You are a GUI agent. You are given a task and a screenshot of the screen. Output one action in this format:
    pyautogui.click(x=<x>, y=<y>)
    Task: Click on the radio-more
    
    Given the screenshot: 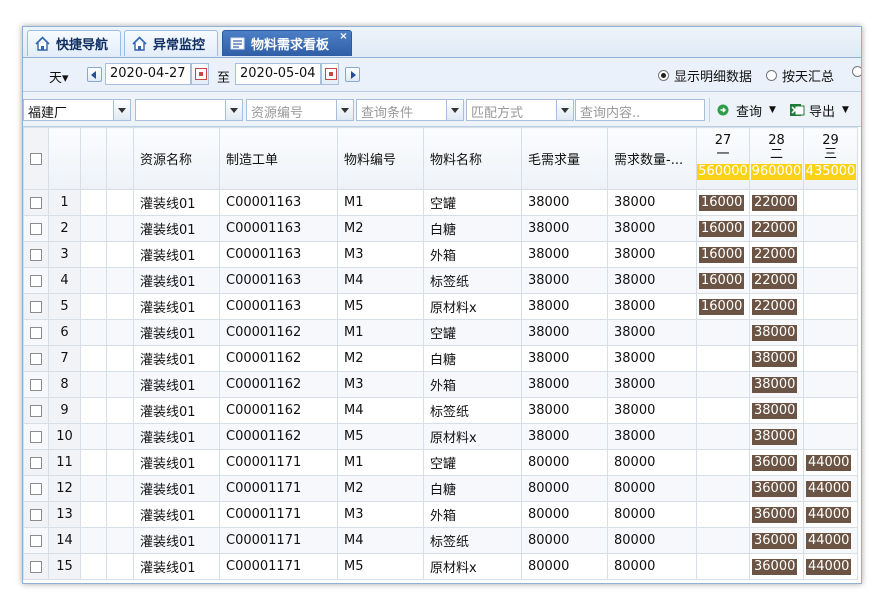 What is the action you would take?
    pyautogui.click(x=856, y=71)
    